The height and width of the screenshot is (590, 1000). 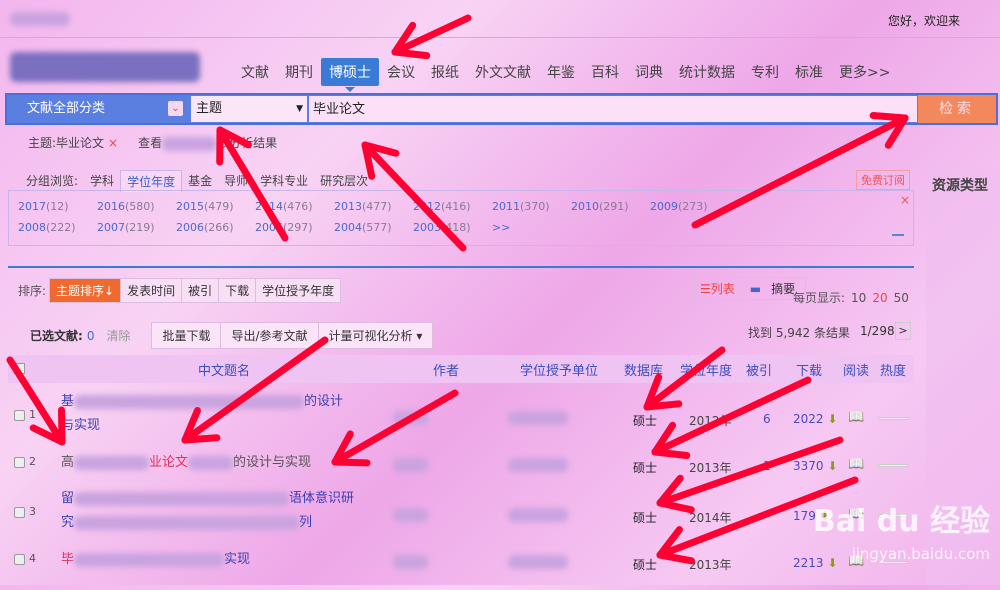 What do you see at coordinates (605, 72) in the screenshot?
I see `nav-item: 百科` at bounding box center [605, 72].